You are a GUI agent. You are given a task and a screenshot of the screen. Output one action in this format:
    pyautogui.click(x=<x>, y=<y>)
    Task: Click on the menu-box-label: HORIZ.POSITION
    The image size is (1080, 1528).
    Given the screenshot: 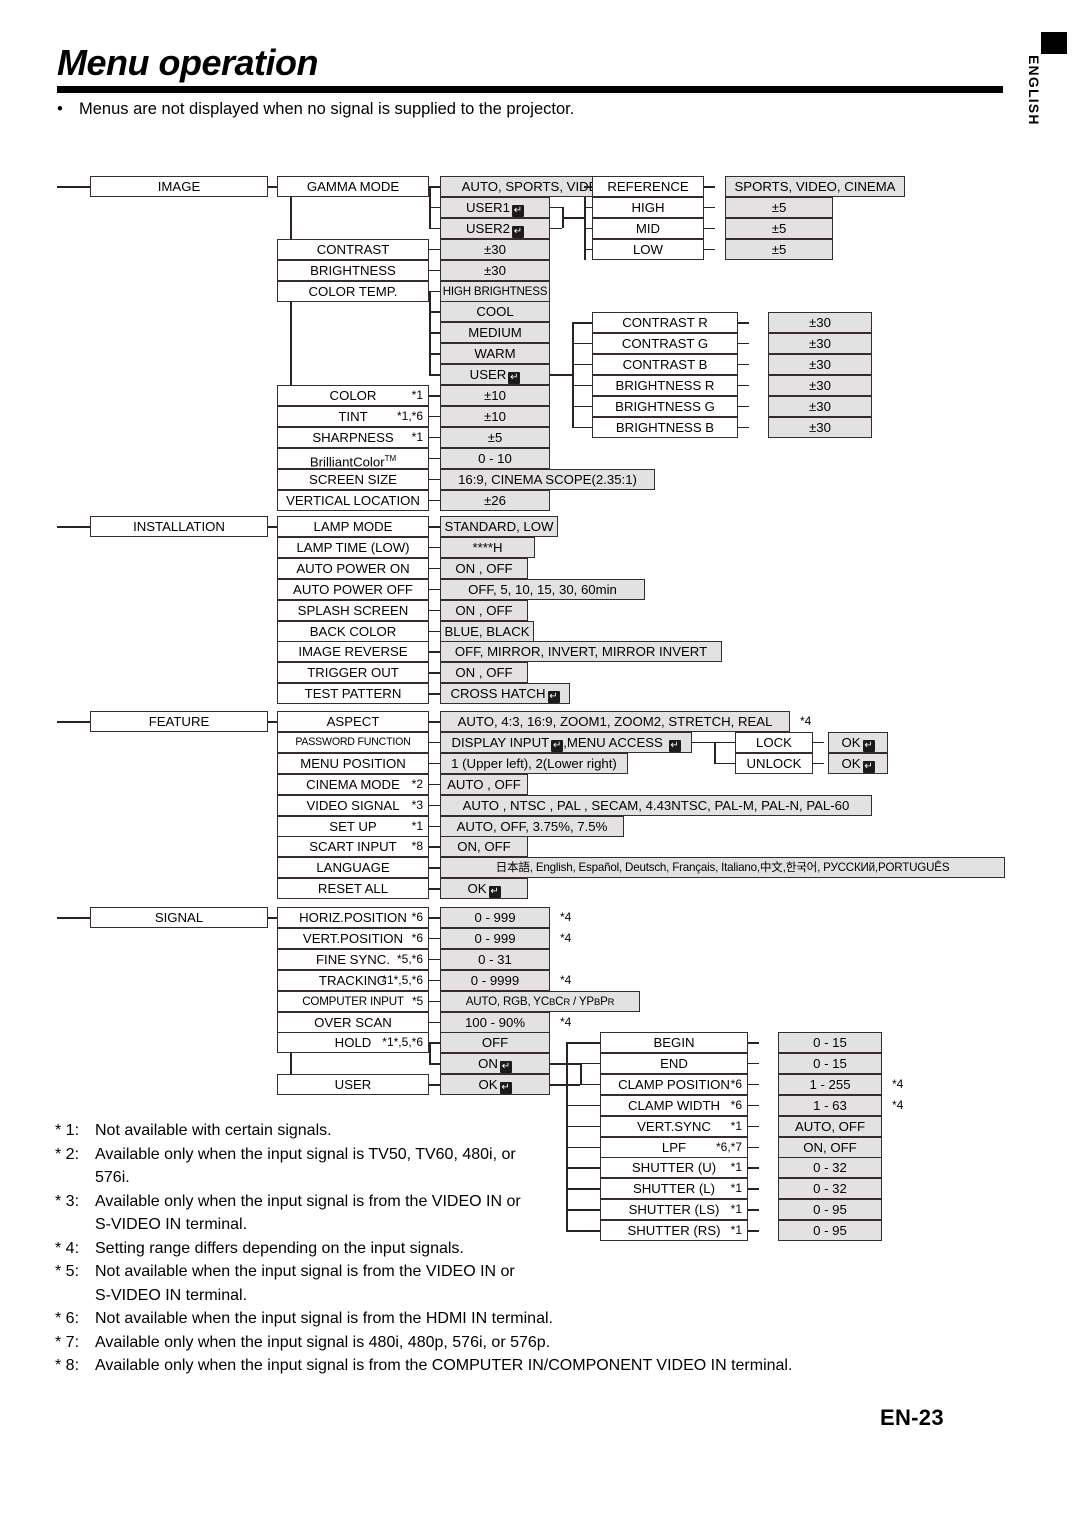 What is the action you would take?
    pyautogui.click(x=353, y=917)
    